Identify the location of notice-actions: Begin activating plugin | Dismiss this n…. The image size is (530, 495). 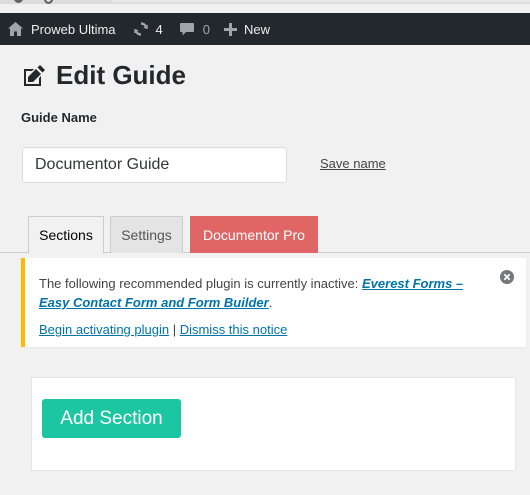
(163, 329).